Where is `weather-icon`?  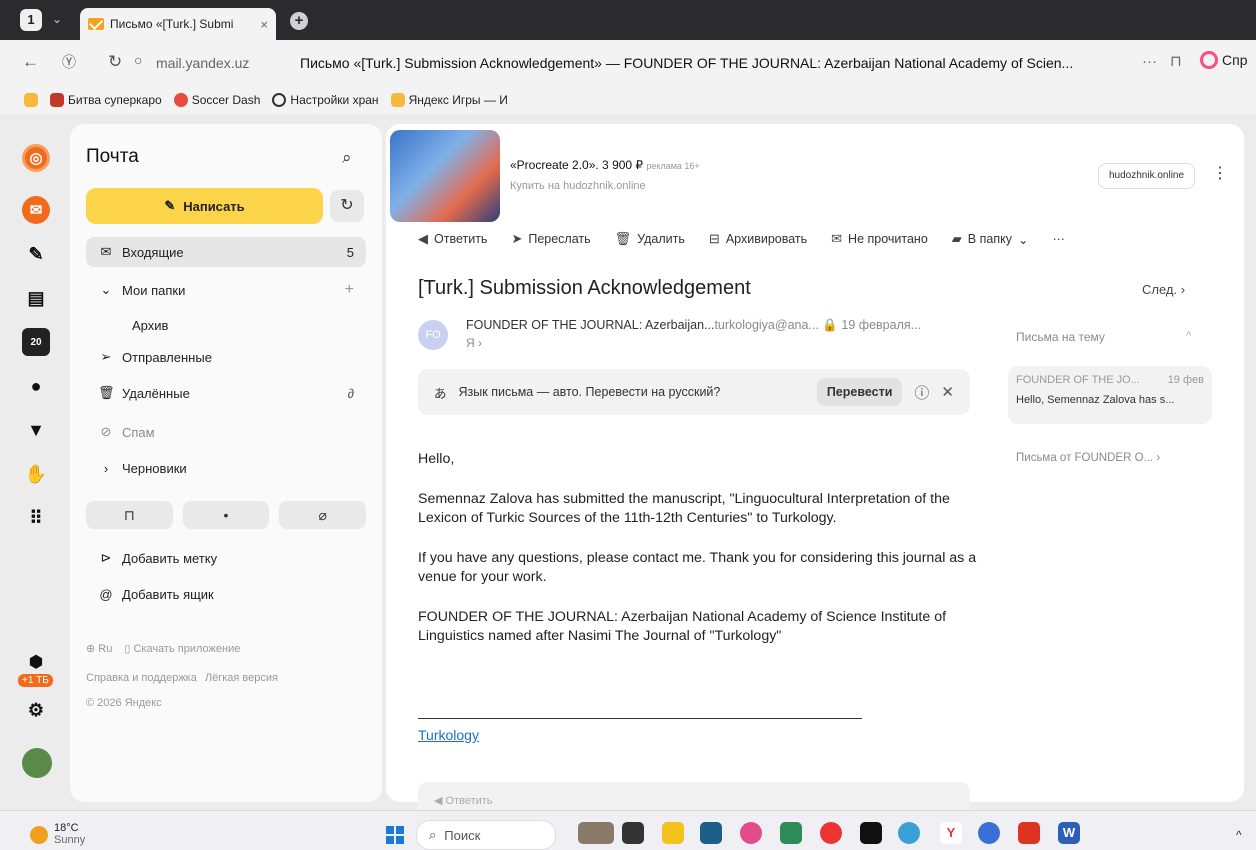 weather-icon is located at coordinates (39, 835).